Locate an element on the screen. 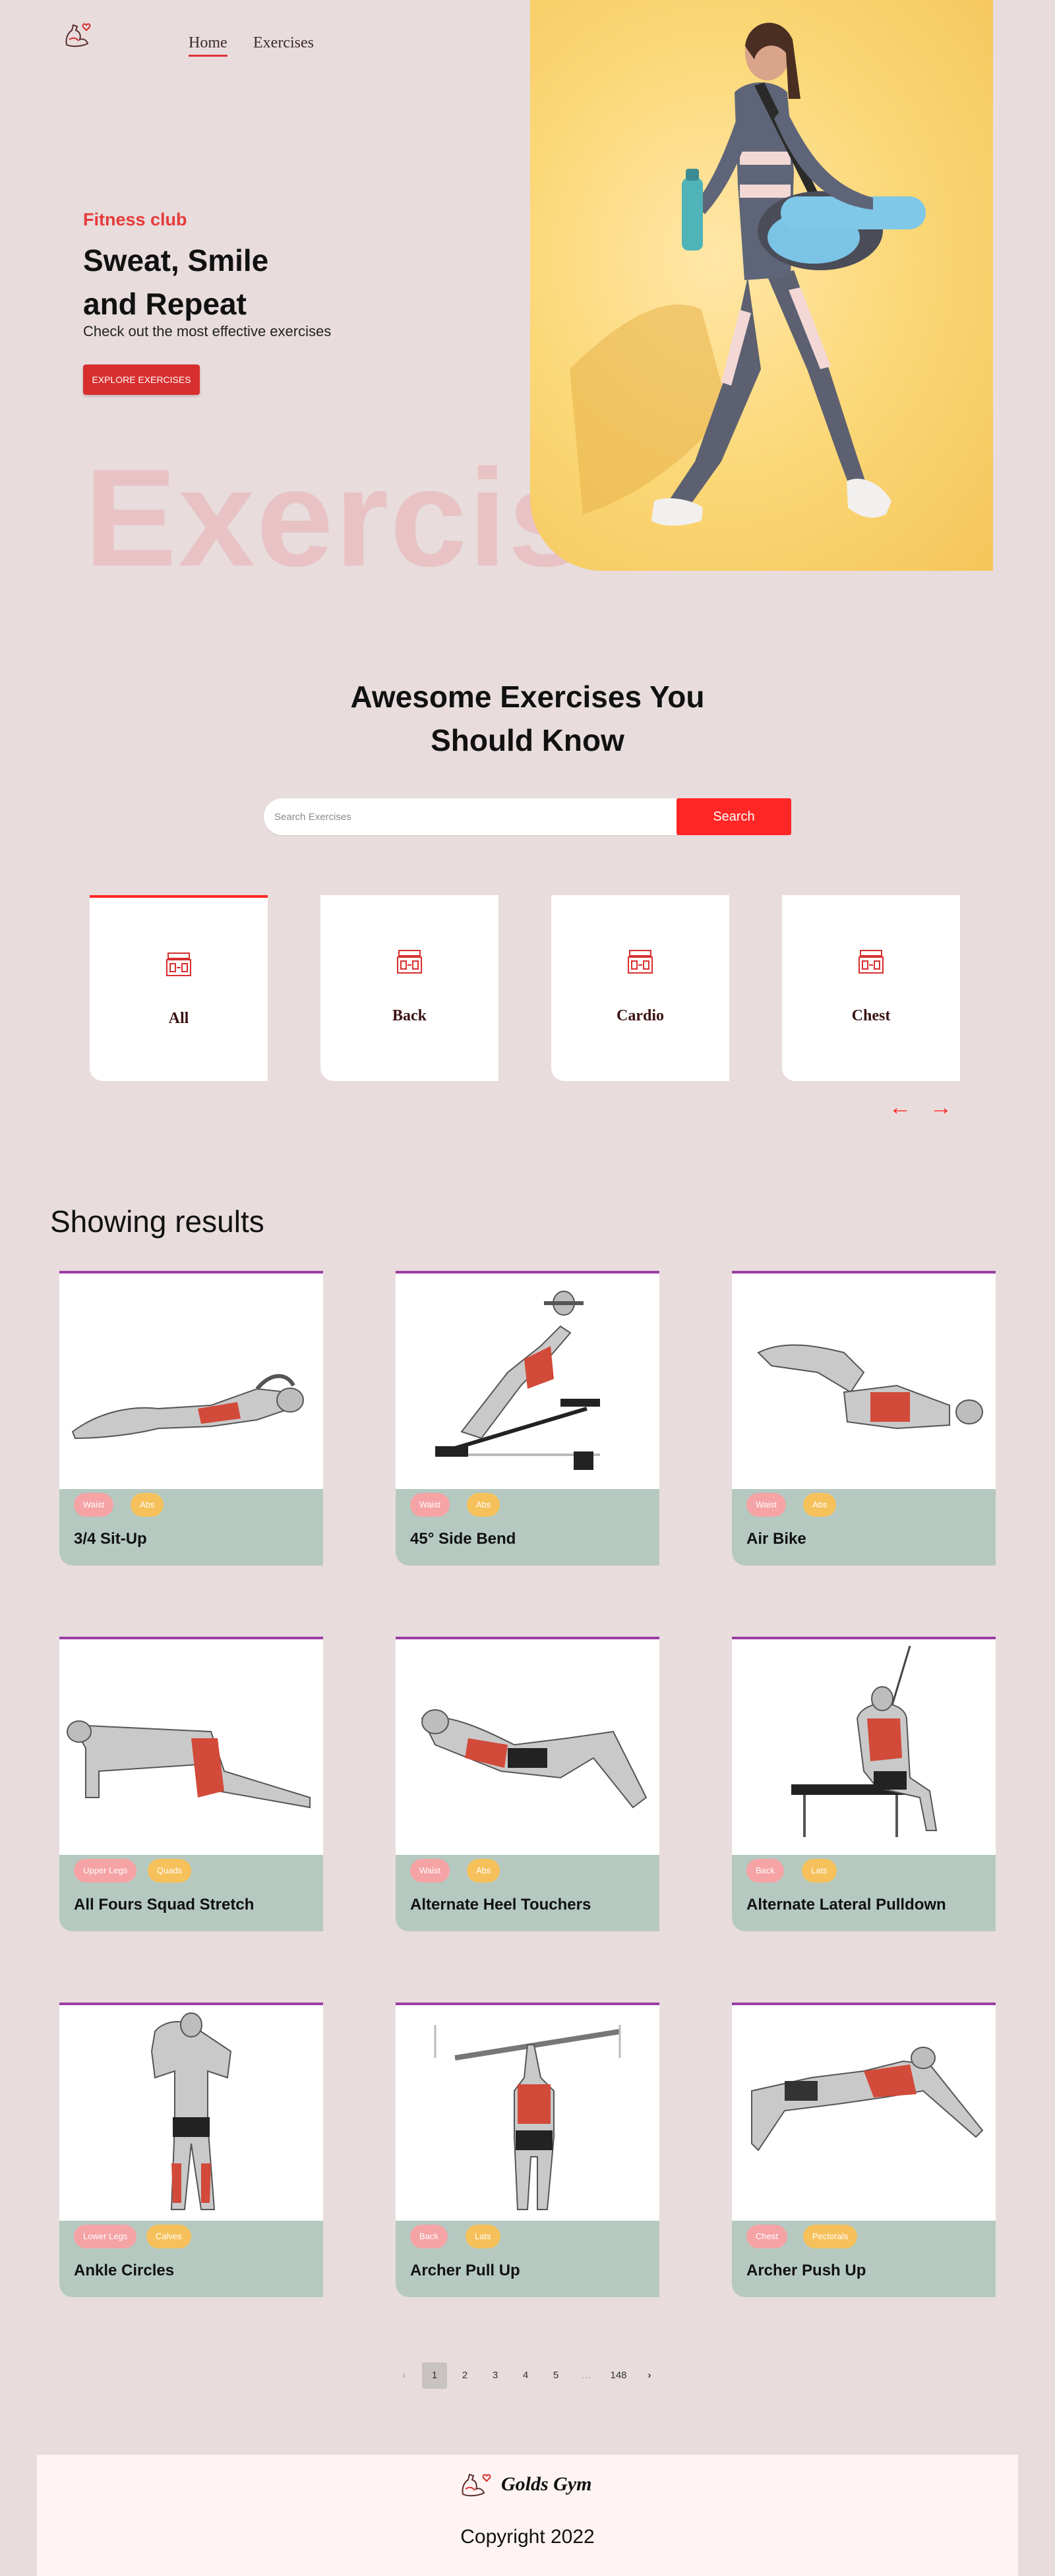 The image size is (1055, 2576). arrow-left-icon: ← is located at coordinates (900, 1107).